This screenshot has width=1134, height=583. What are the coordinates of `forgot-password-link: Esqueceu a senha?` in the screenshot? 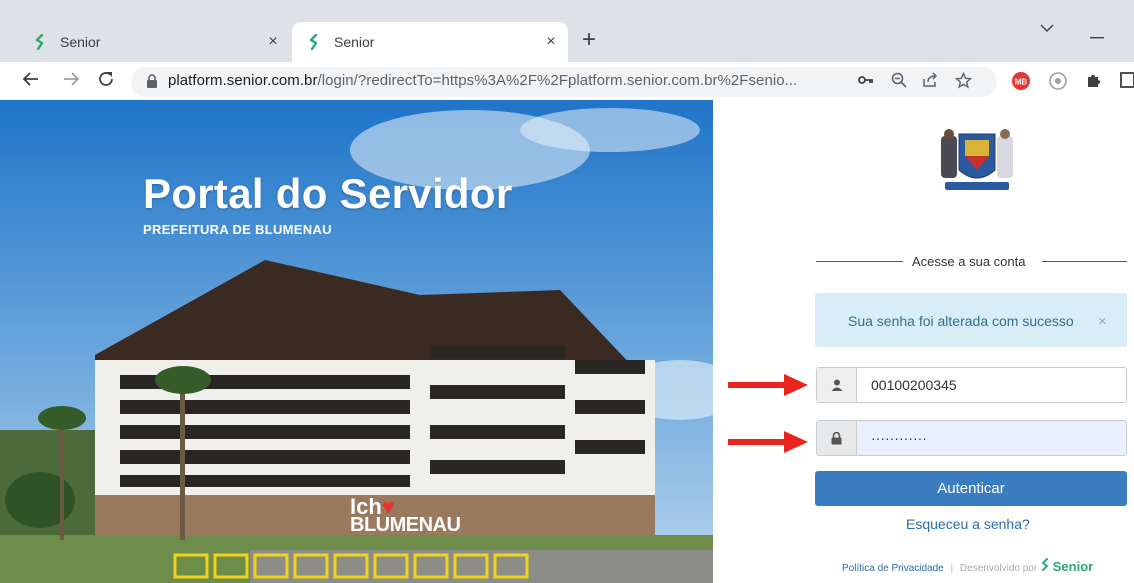 It's located at (968, 524).